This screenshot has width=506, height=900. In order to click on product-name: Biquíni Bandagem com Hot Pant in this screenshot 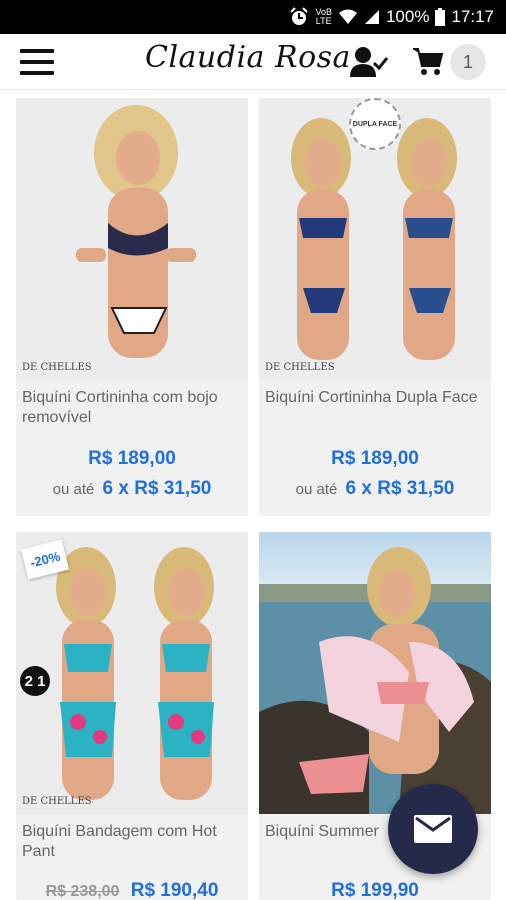, I will do `click(132, 842)`.